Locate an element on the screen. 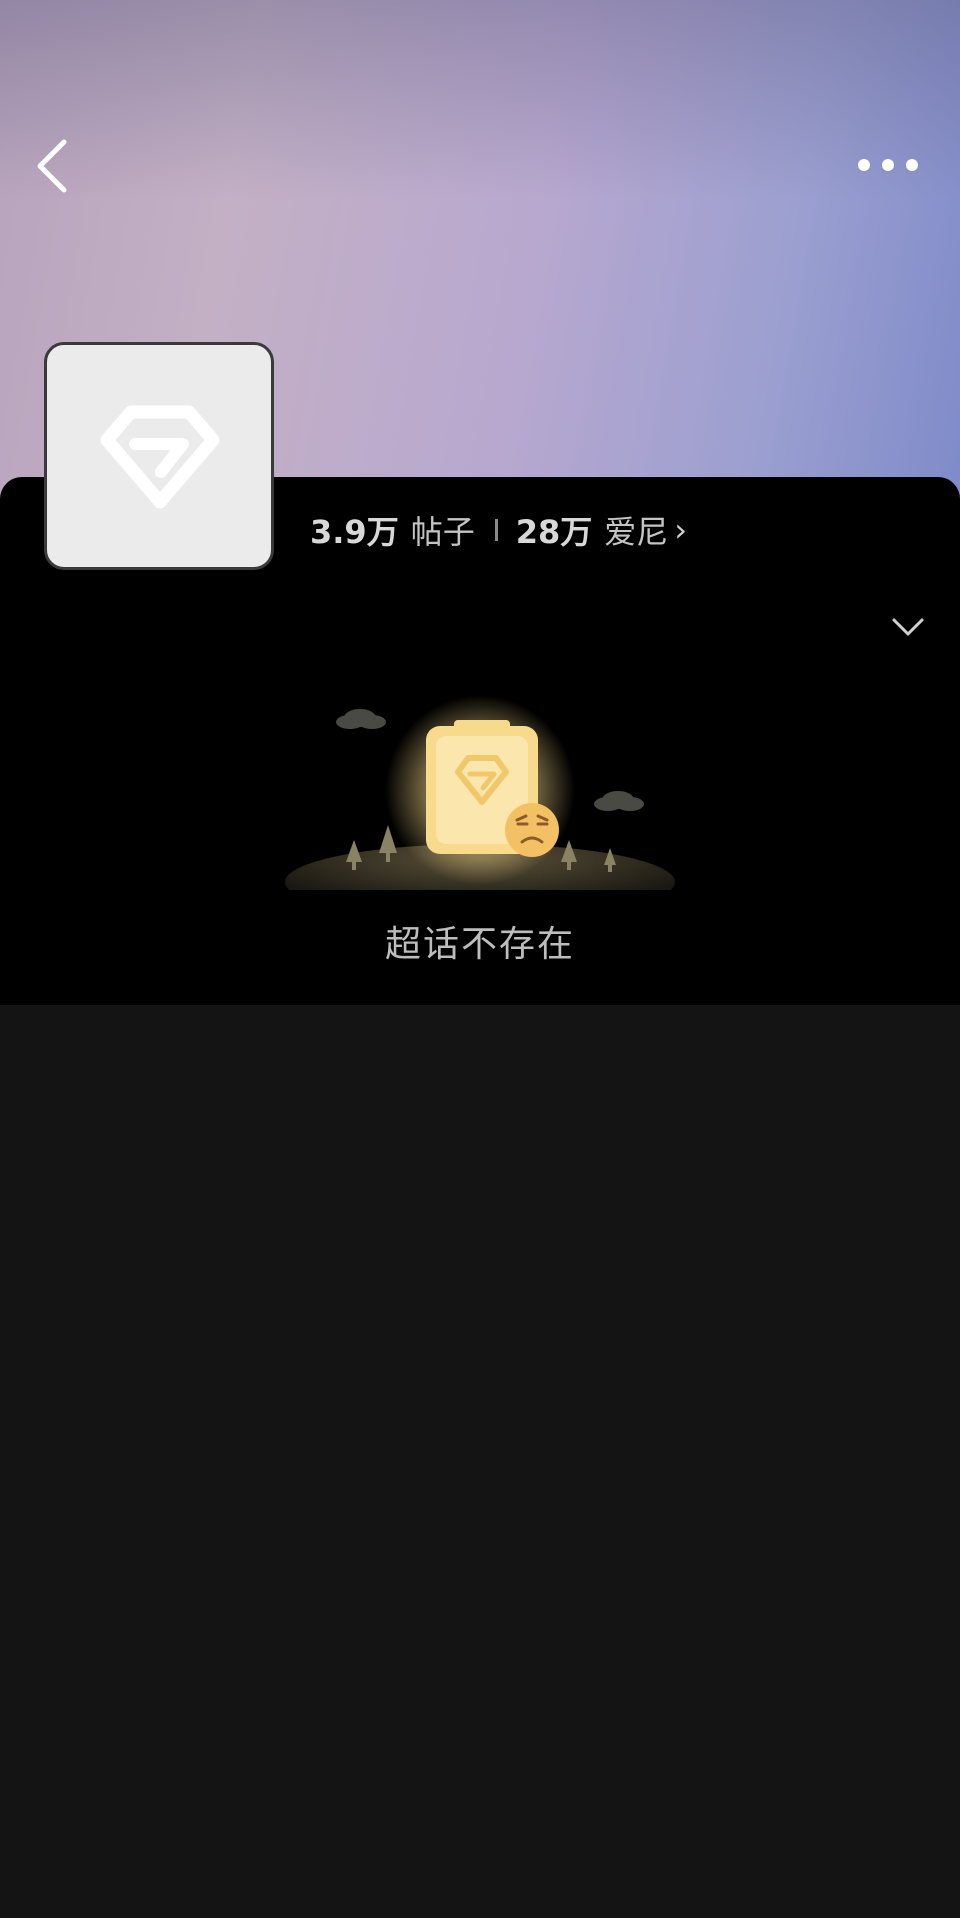 Image resolution: width=960 pixels, height=1918 pixels. back-button is located at coordinates (53, 165).